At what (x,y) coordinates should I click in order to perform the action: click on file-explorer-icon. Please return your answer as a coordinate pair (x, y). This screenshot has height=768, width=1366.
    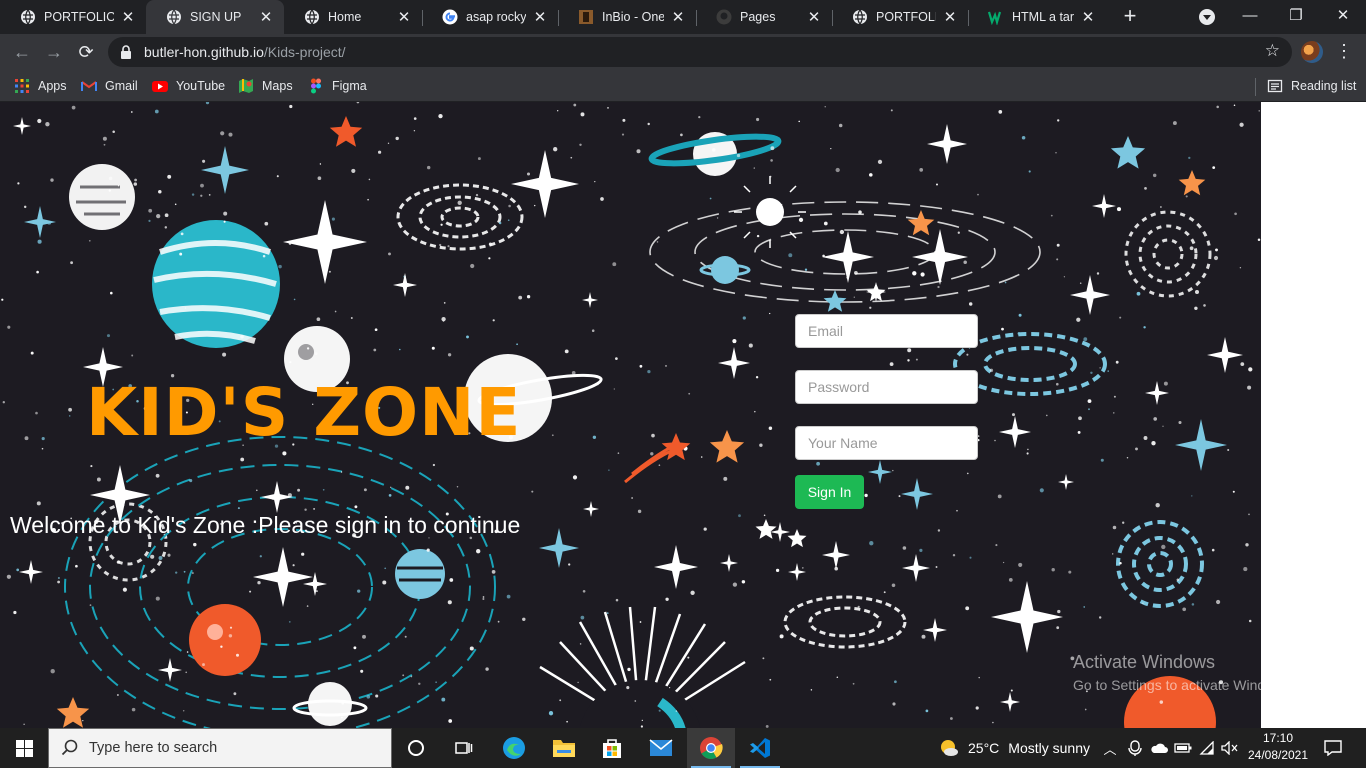
    Looking at the image, I should click on (564, 748).